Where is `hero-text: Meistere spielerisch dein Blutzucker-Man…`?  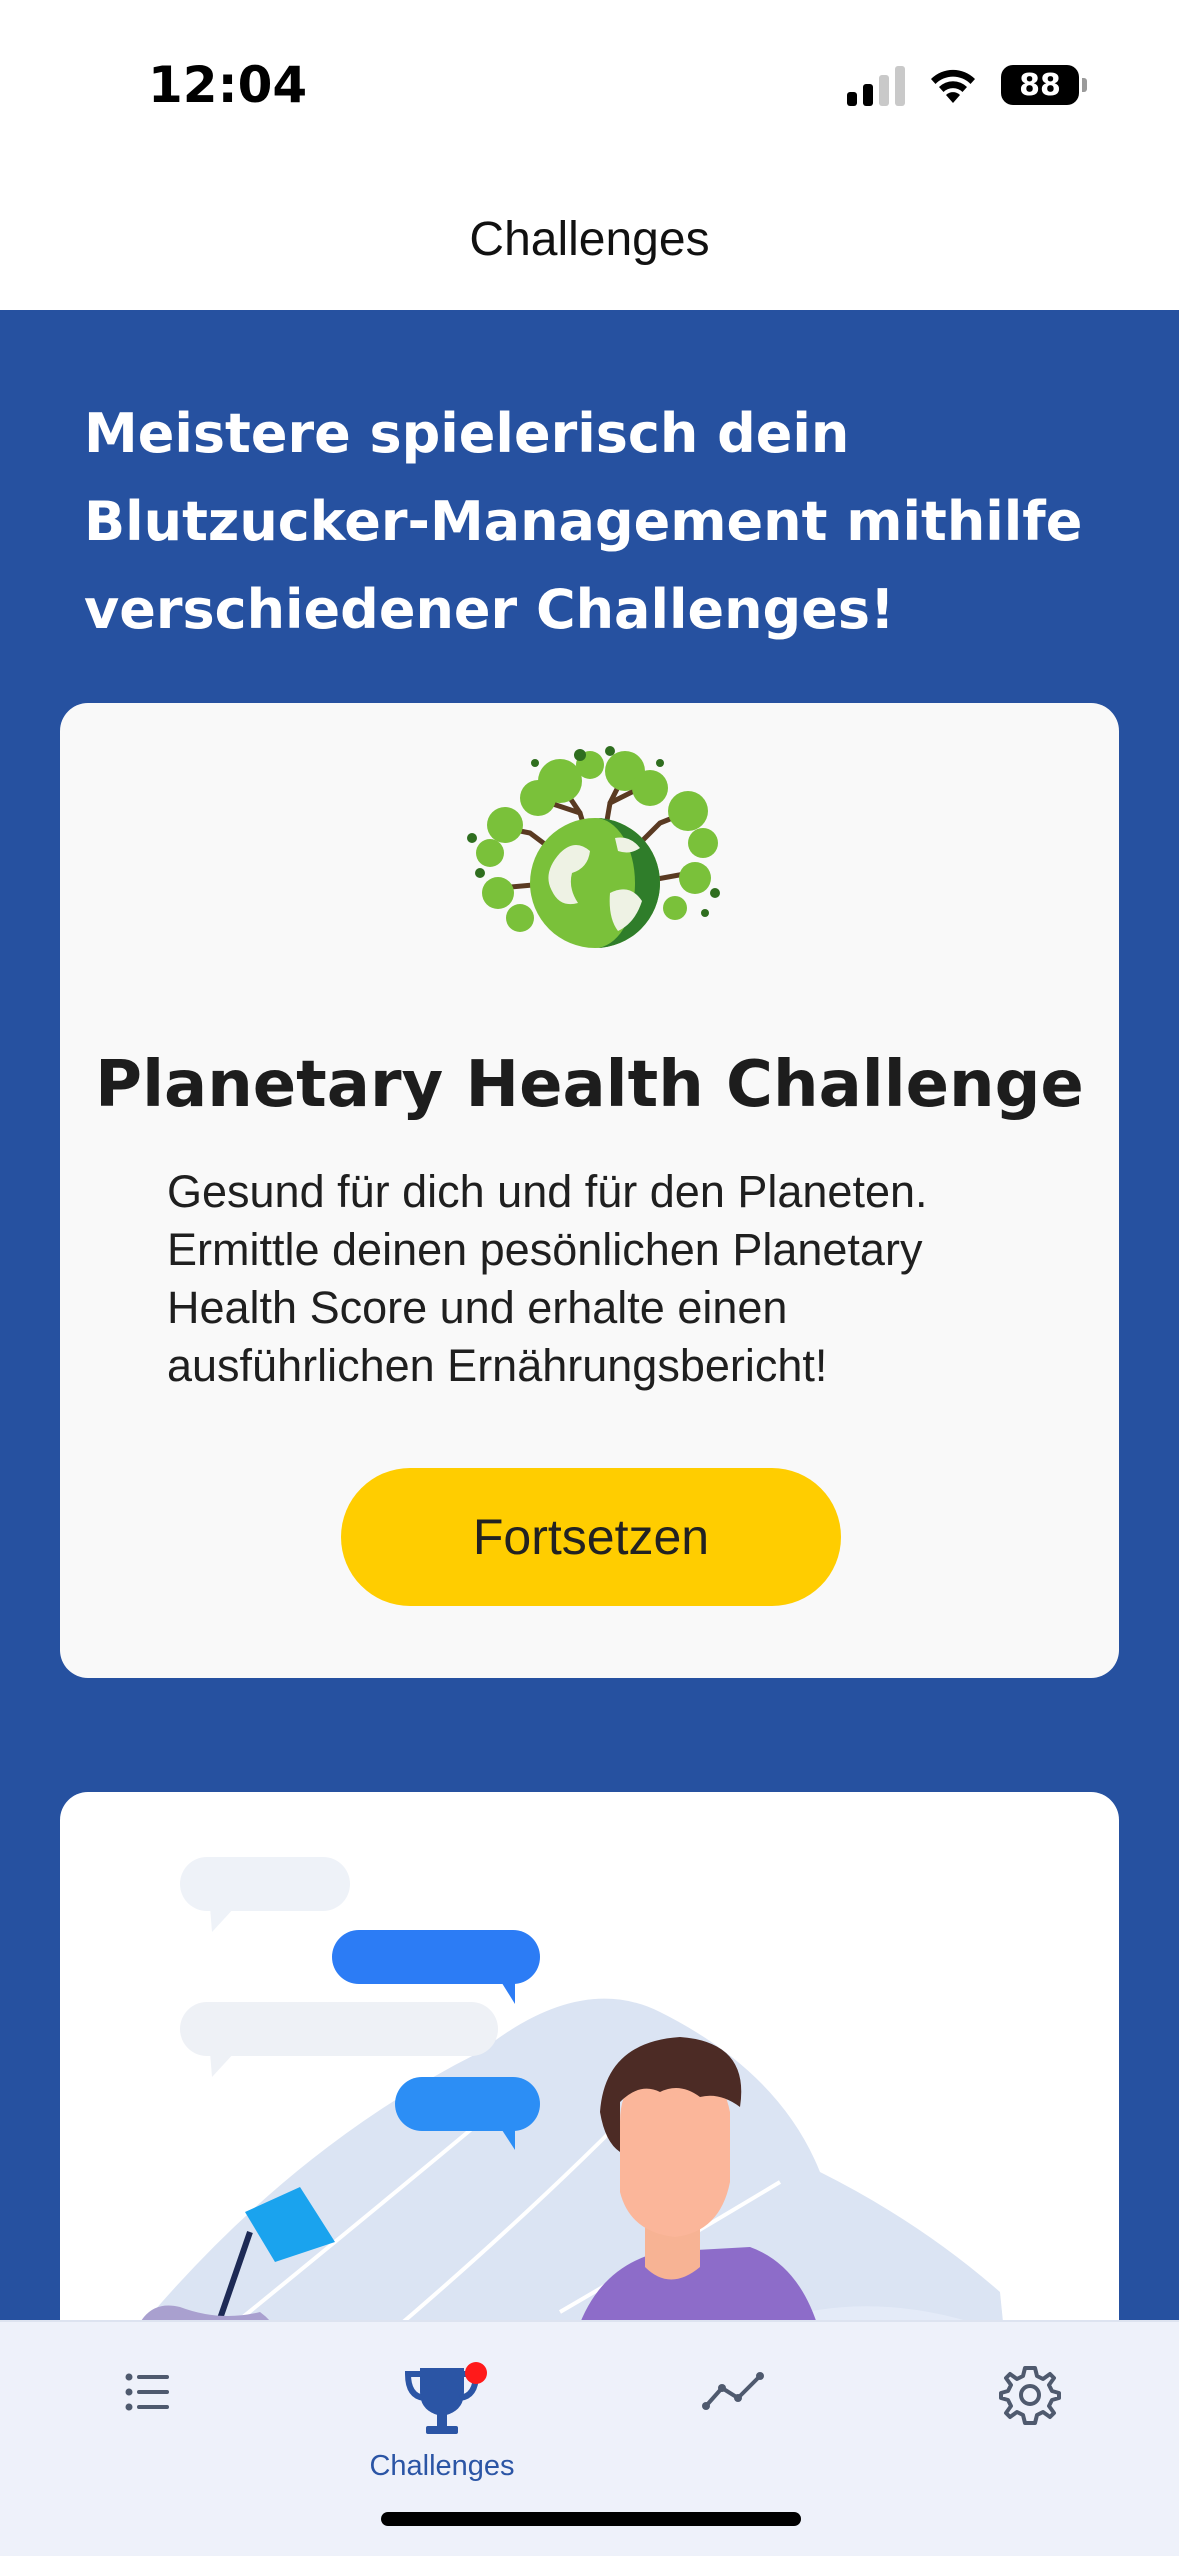
hero-text: Meistere spielerisch dein Blutzucker-Man… is located at coordinates (583, 521).